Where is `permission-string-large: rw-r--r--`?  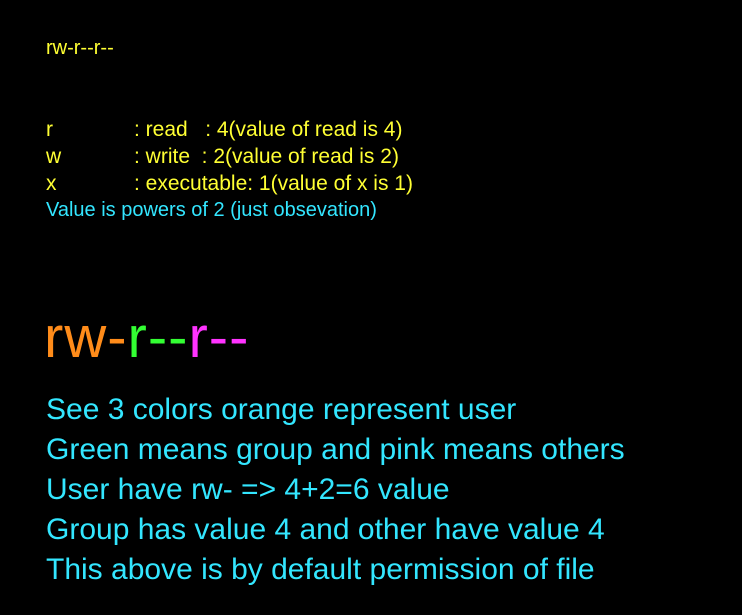 permission-string-large: rw-r--r-- is located at coordinates (146, 338).